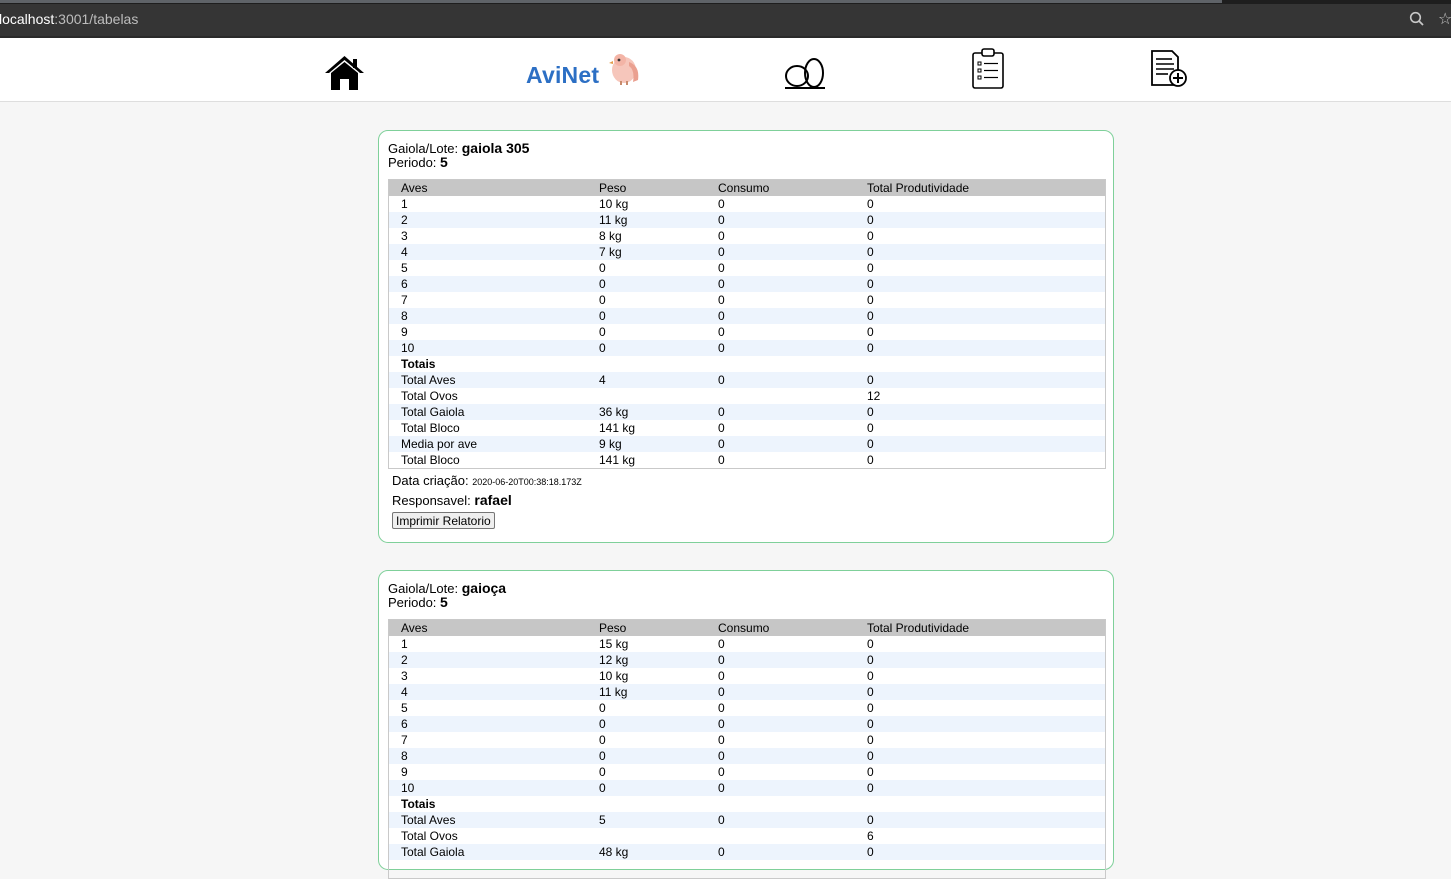  What do you see at coordinates (874, 396) in the screenshot?
I see `table-cell: 12` at bounding box center [874, 396].